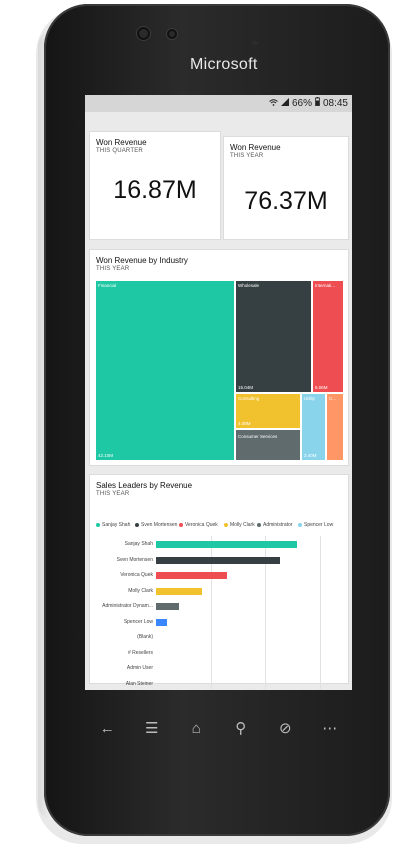  What do you see at coordinates (196, 728) in the screenshot?
I see `home-icon: ⌂` at bounding box center [196, 728].